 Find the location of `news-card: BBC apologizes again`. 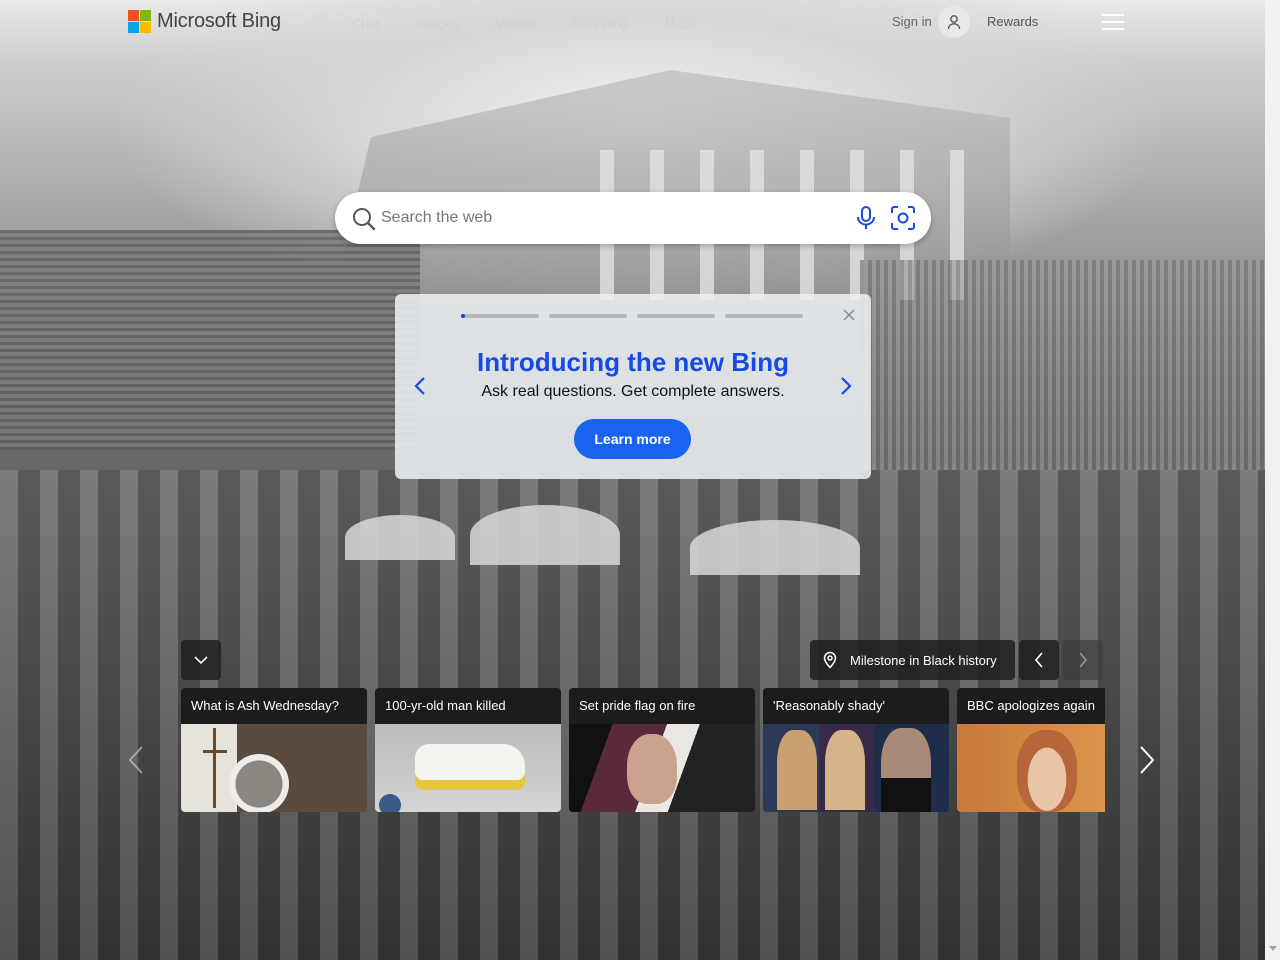

news-card: BBC apologizes again is located at coordinates (1031, 750).